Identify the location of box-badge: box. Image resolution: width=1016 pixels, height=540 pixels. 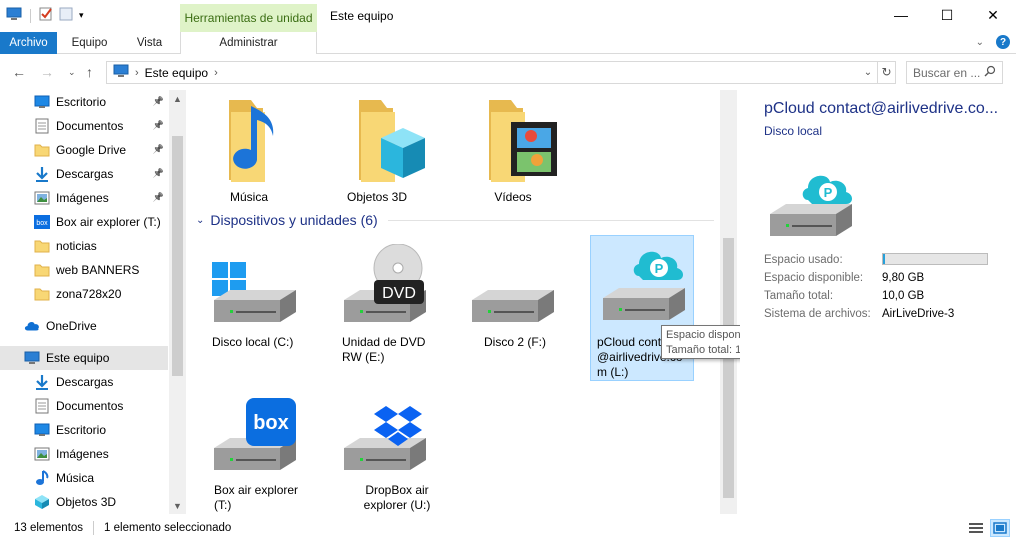
(271, 423).